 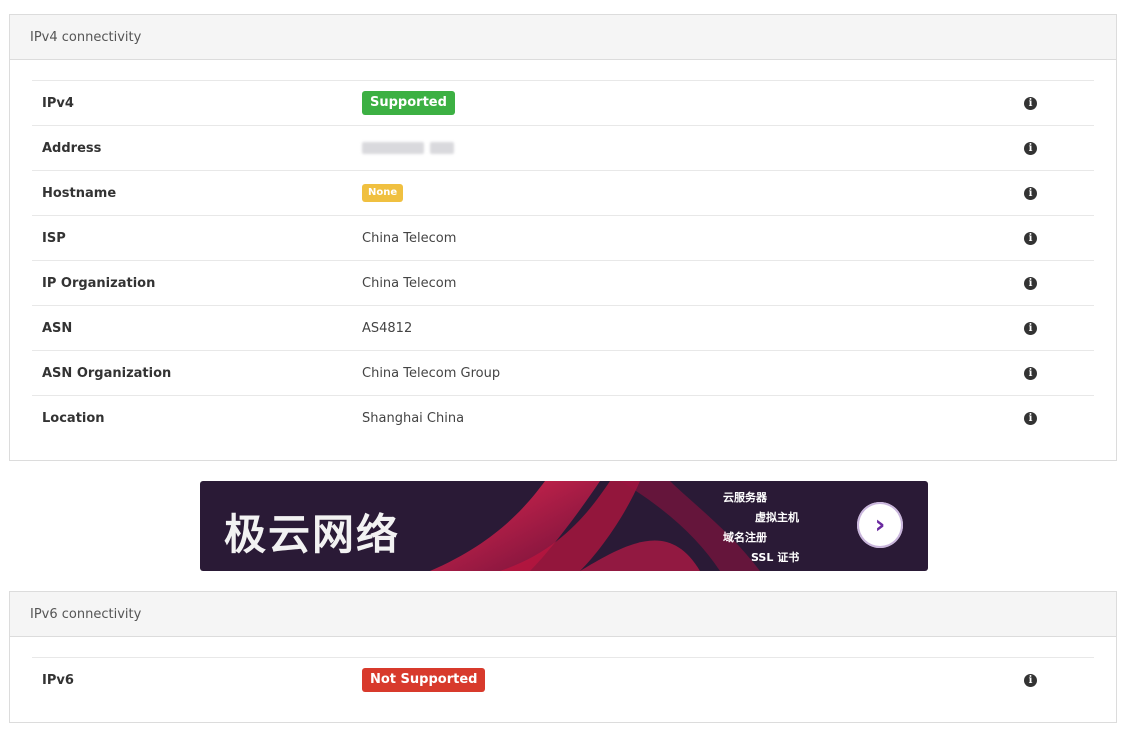 I want to click on banner-arrow-button: ›, so click(x=880, y=525).